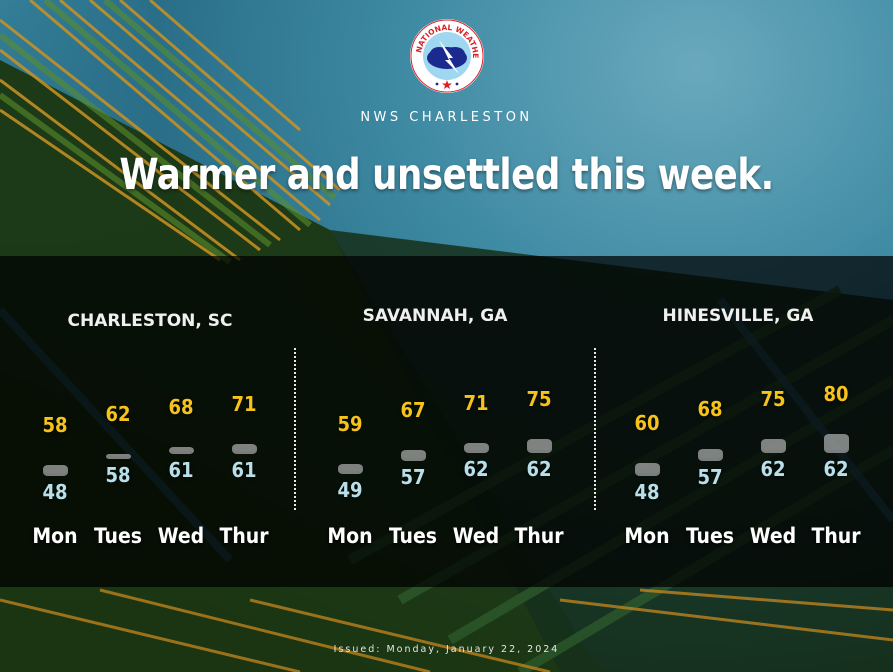 This screenshot has height=672, width=893. What do you see at coordinates (413, 410) in the screenshot?
I see `high-temp-label: 67` at bounding box center [413, 410].